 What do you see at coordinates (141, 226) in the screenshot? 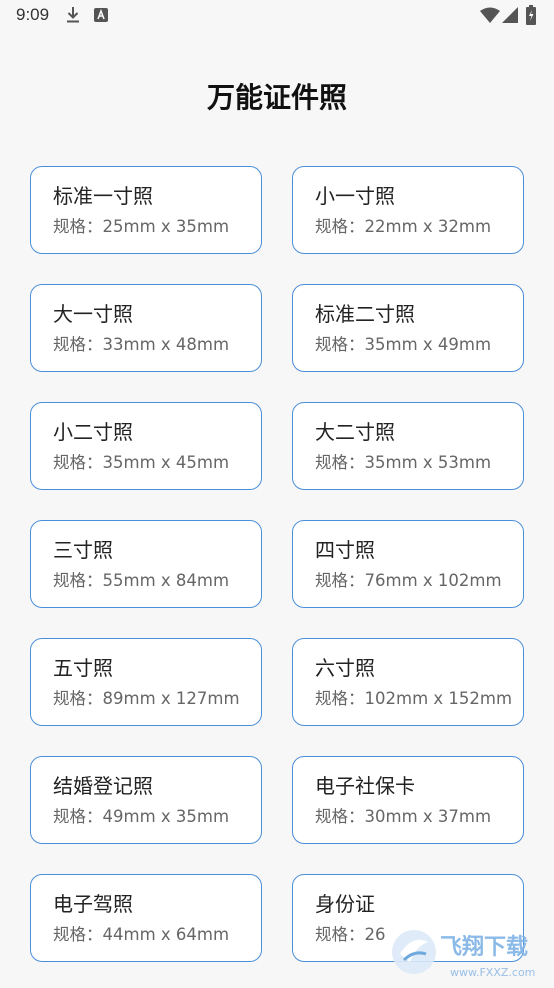
I see `card-spec: 规格：25mm x 35mm` at bounding box center [141, 226].